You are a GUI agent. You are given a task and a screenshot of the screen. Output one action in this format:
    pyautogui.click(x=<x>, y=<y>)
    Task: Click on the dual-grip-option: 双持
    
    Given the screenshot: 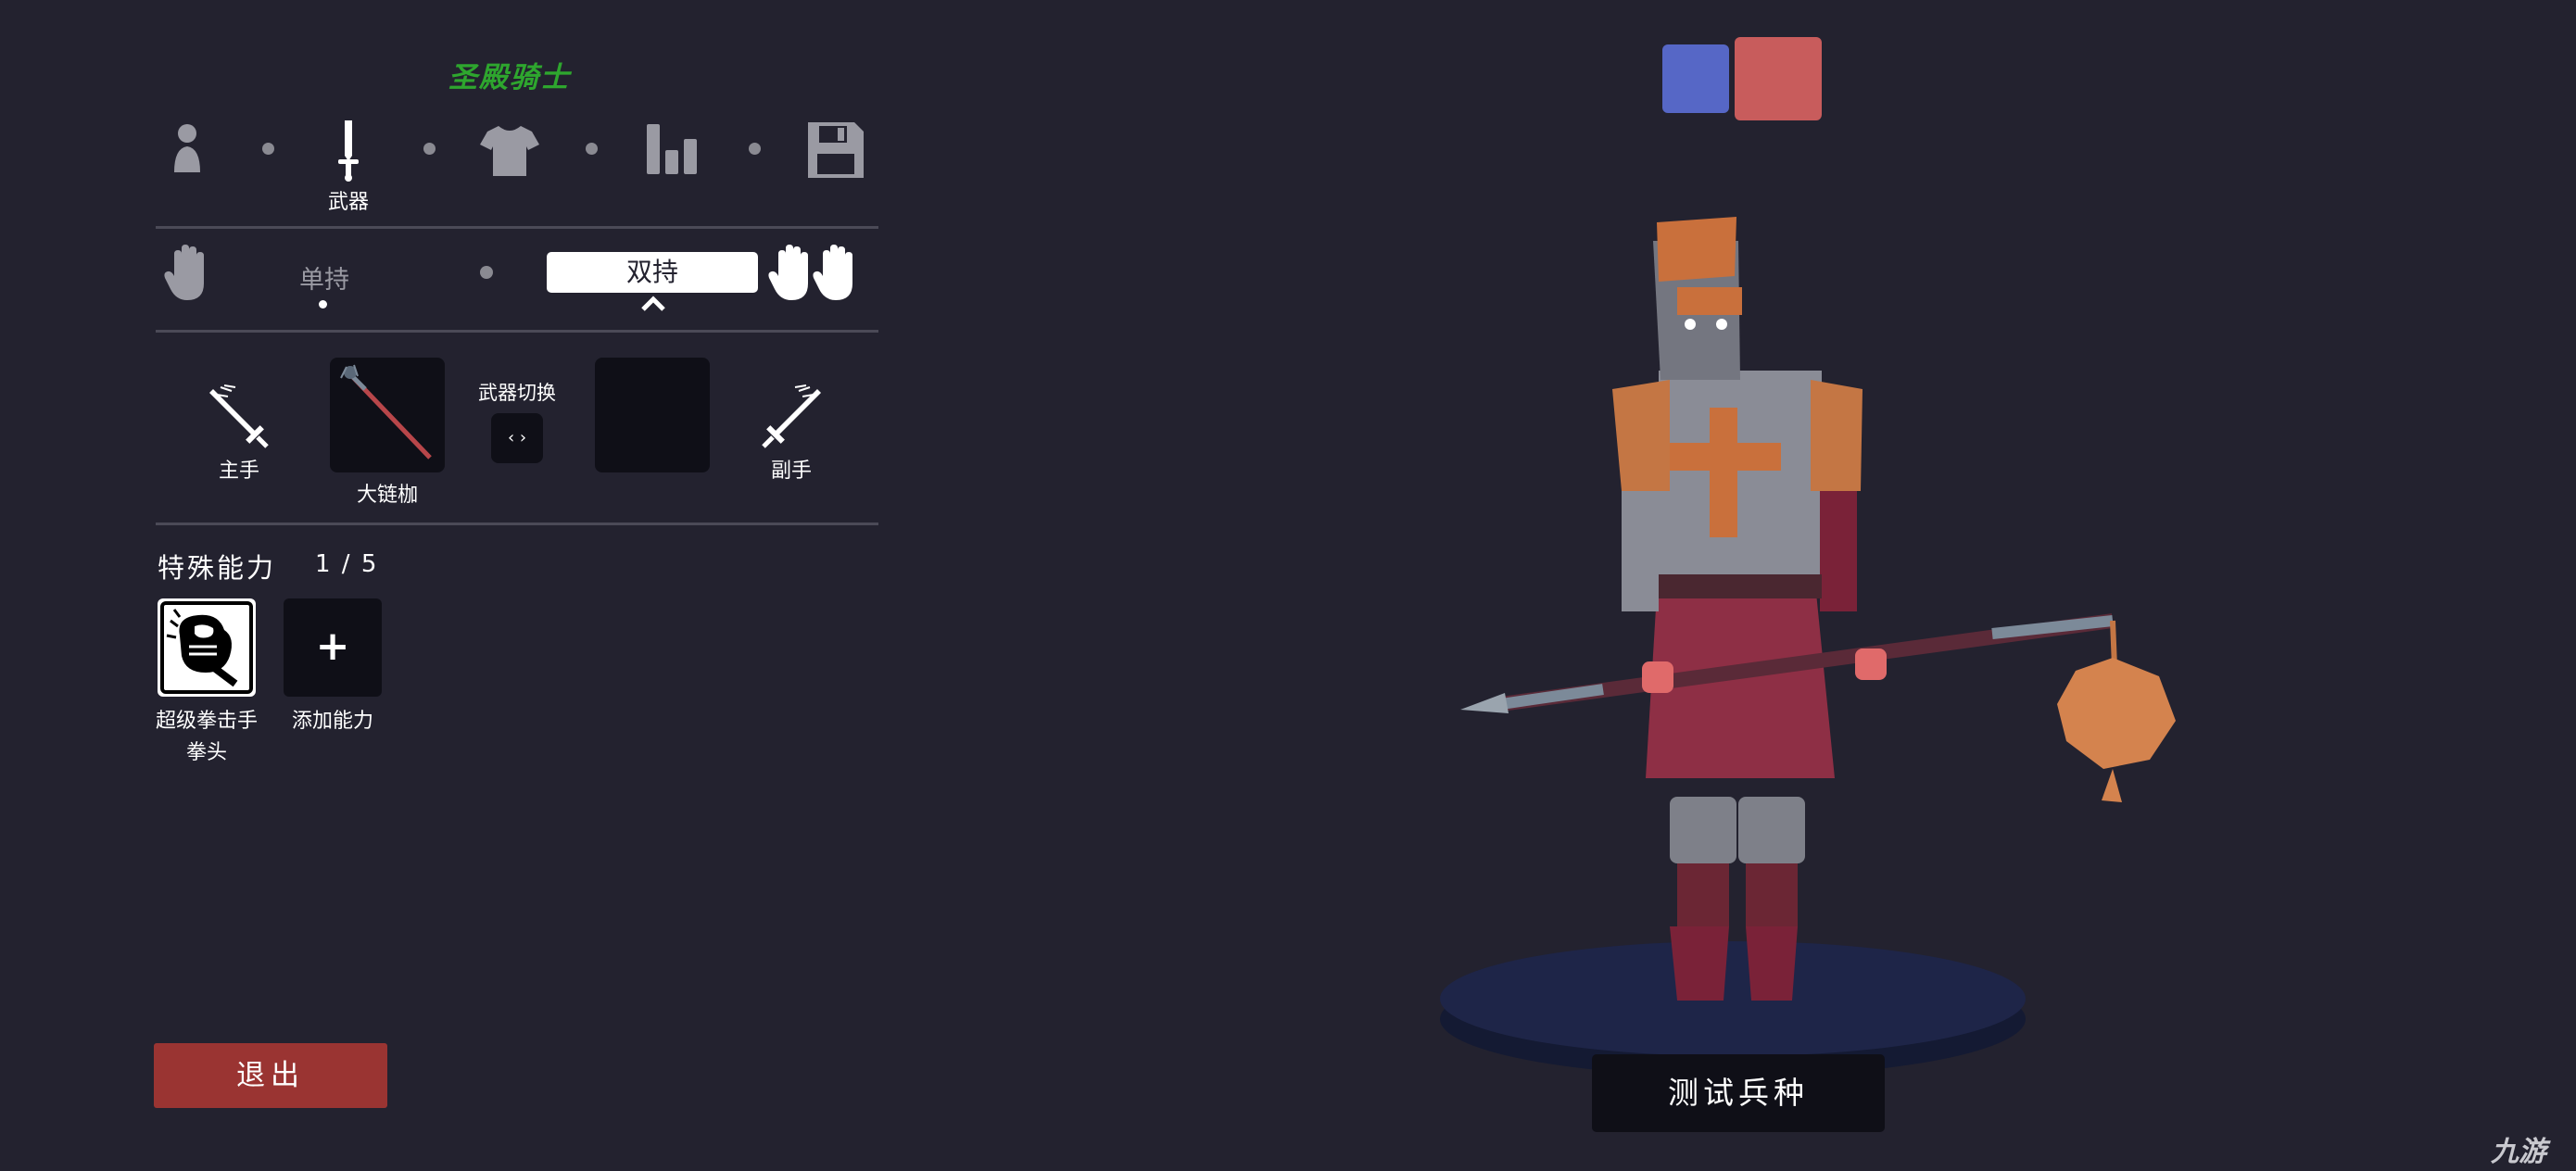 What is the action you would take?
    pyautogui.click(x=653, y=272)
    